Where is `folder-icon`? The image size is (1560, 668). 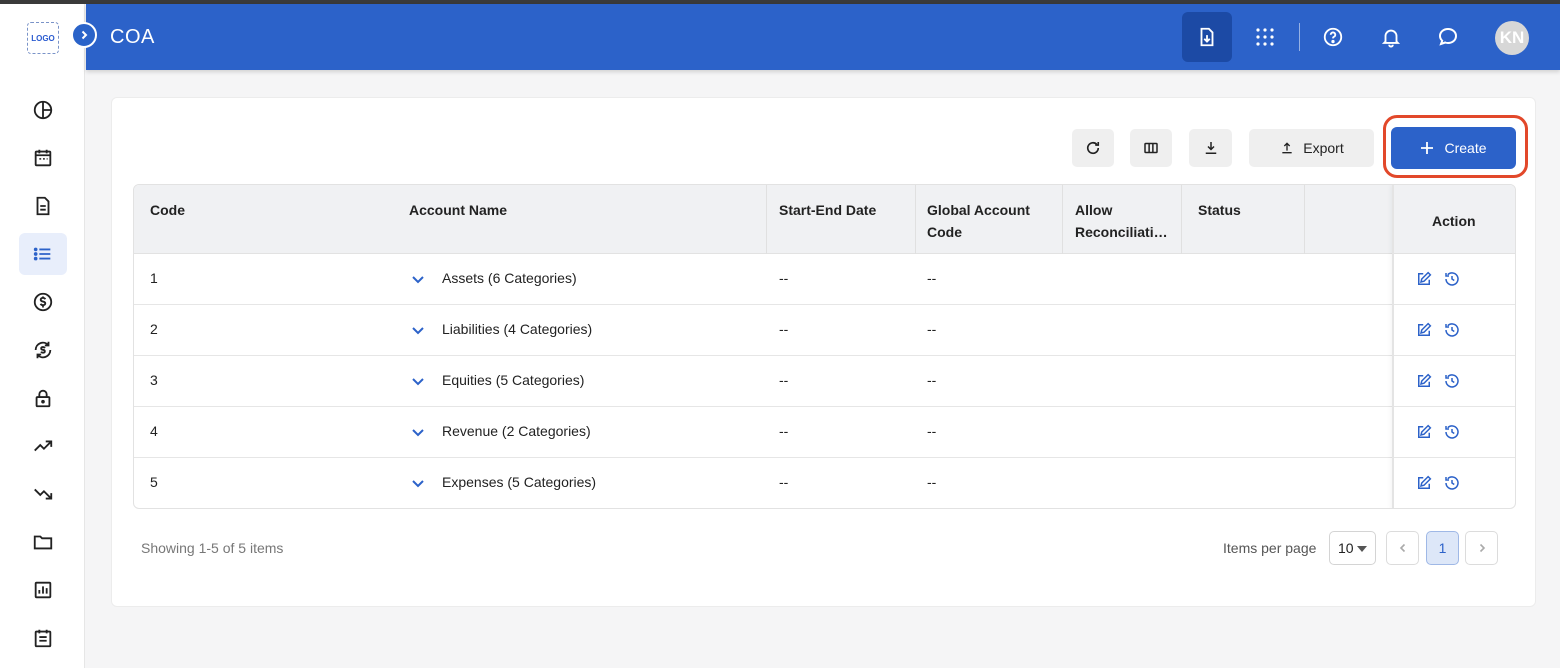
folder-icon is located at coordinates (43, 542).